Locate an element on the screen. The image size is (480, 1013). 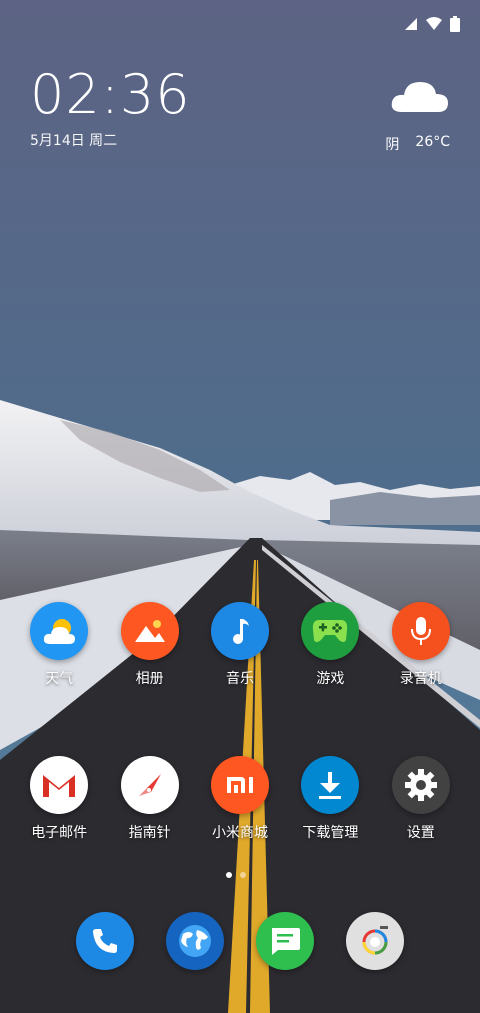
status-bar is located at coordinates (432, 24).